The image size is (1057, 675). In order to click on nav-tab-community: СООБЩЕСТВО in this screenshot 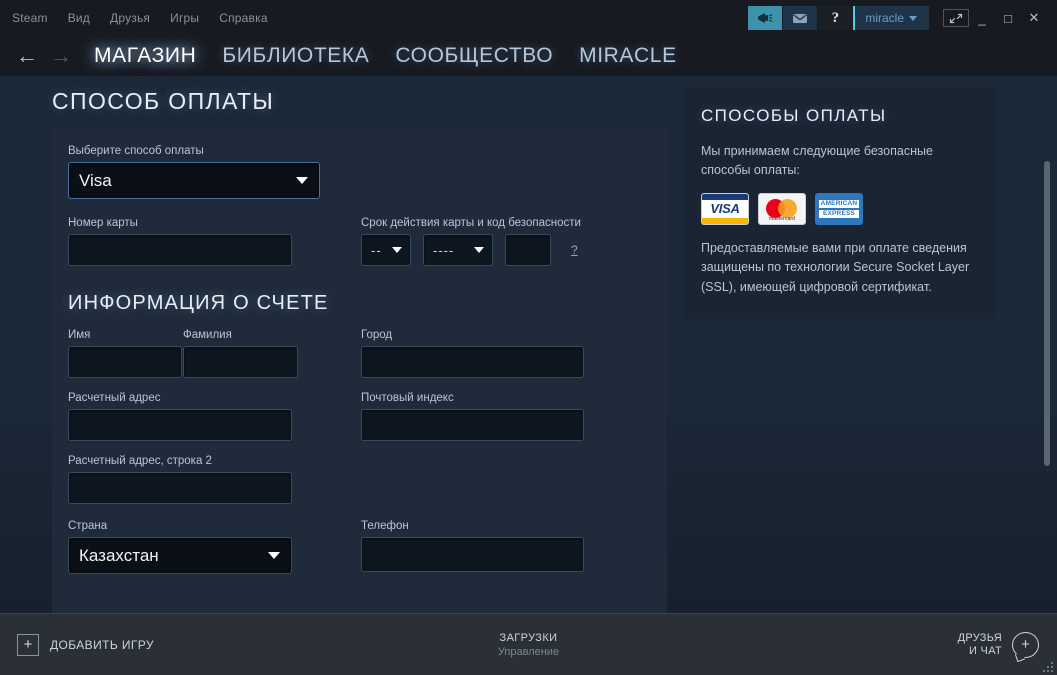, I will do `click(474, 56)`.